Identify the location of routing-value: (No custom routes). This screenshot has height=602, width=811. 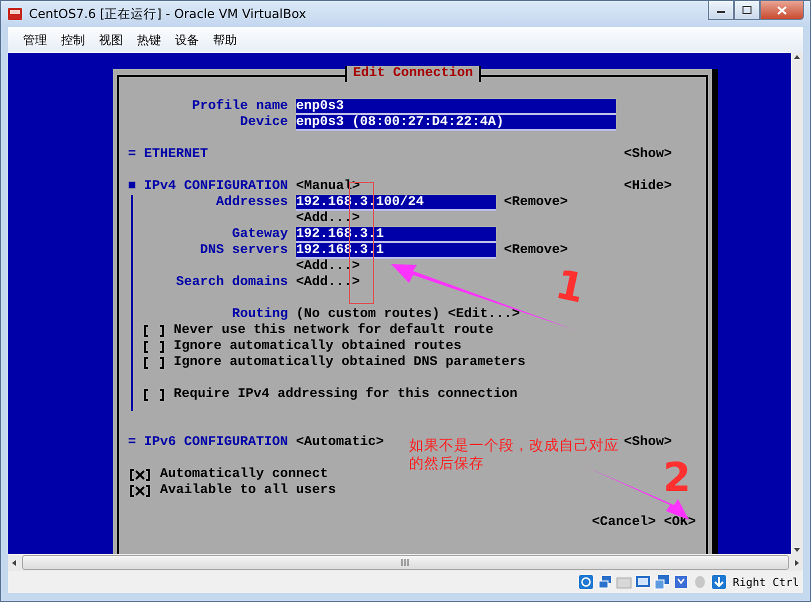
(368, 315).